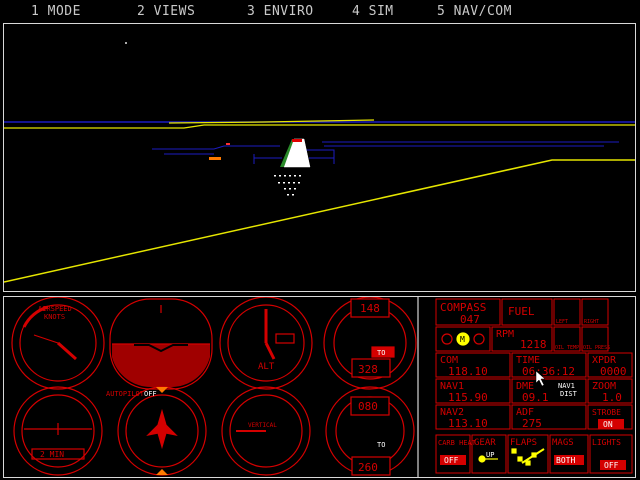 The image size is (640, 480). What do you see at coordinates (606, 412) in the screenshot?
I see `strobe-label: STROBE` at bounding box center [606, 412].